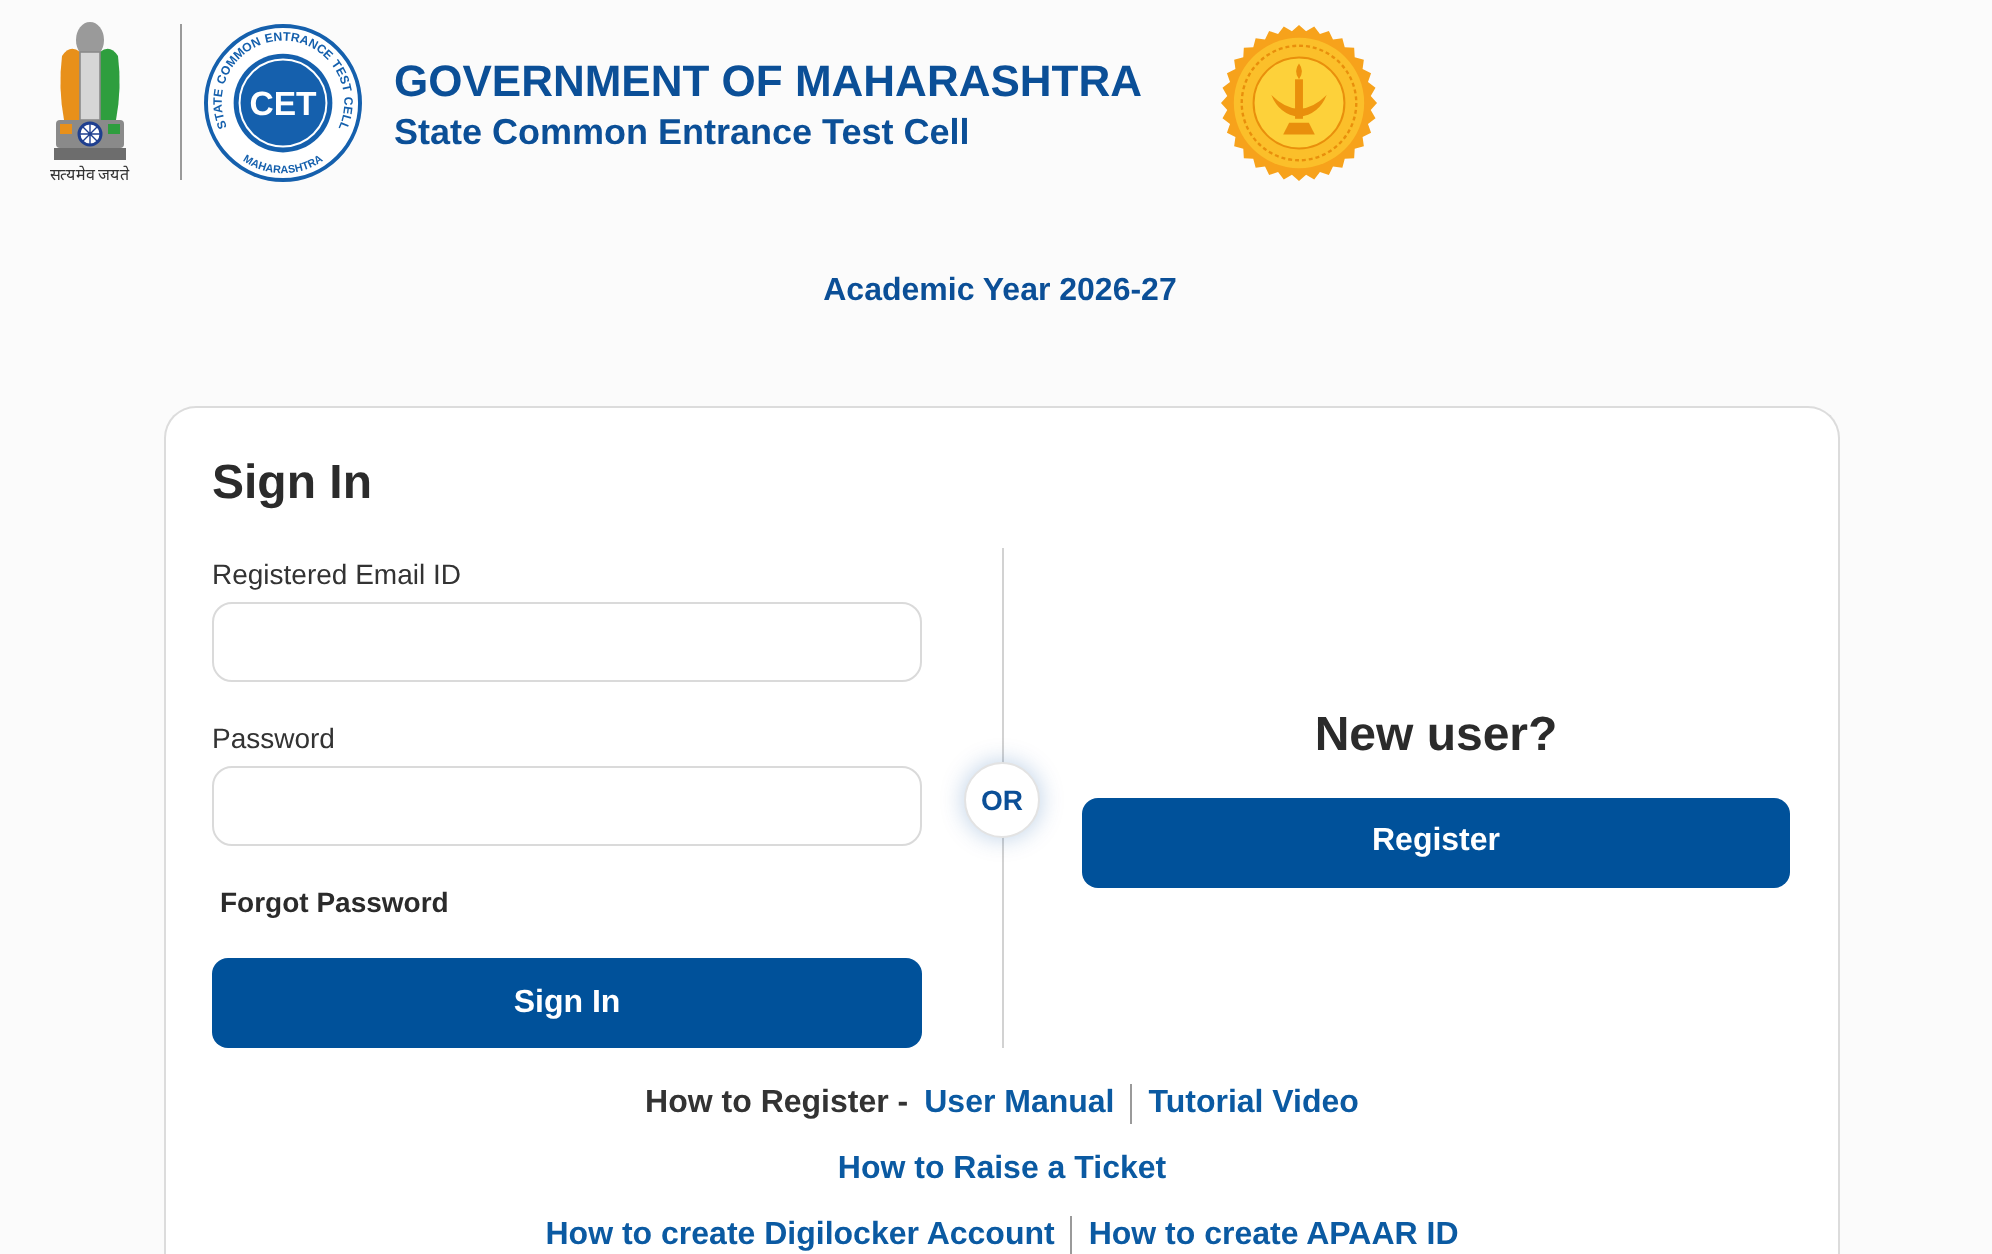  Describe the element at coordinates (567, 1003) in the screenshot. I see `sign-in-button: Sign In` at that location.